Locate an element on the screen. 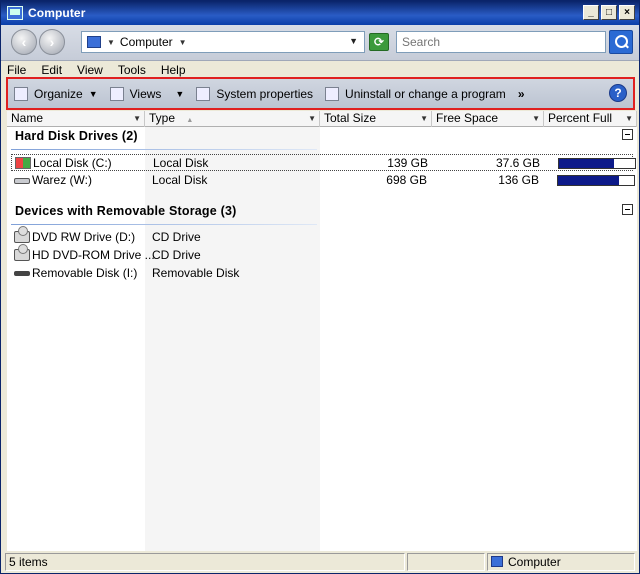  item-name: Warez (W:) is located at coordinates (62, 180).